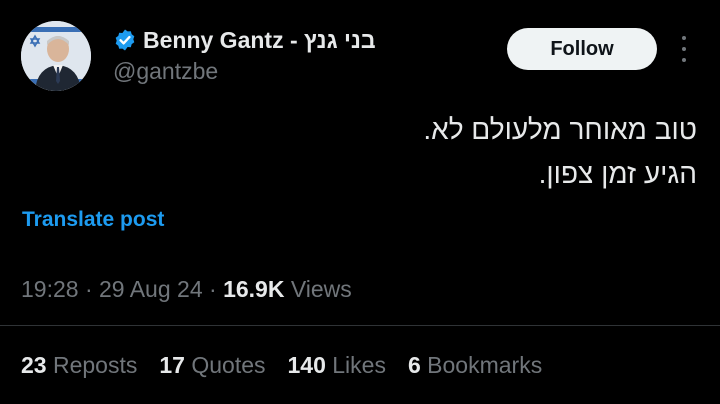 This screenshot has width=720, height=404. I want to click on verified-badge-icon, so click(125, 40).